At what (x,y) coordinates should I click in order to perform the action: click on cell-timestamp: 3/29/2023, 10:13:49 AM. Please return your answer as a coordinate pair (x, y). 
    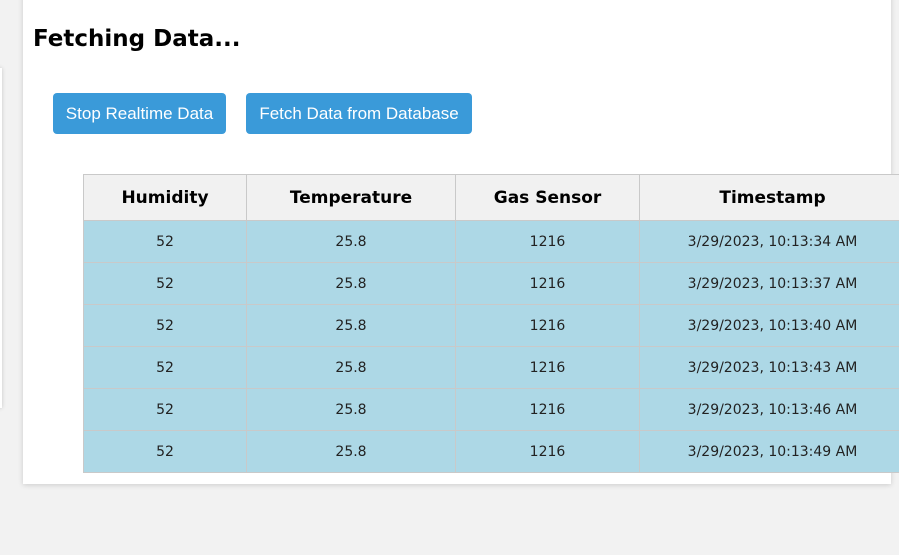
    Looking at the image, I should click on (769, 451).